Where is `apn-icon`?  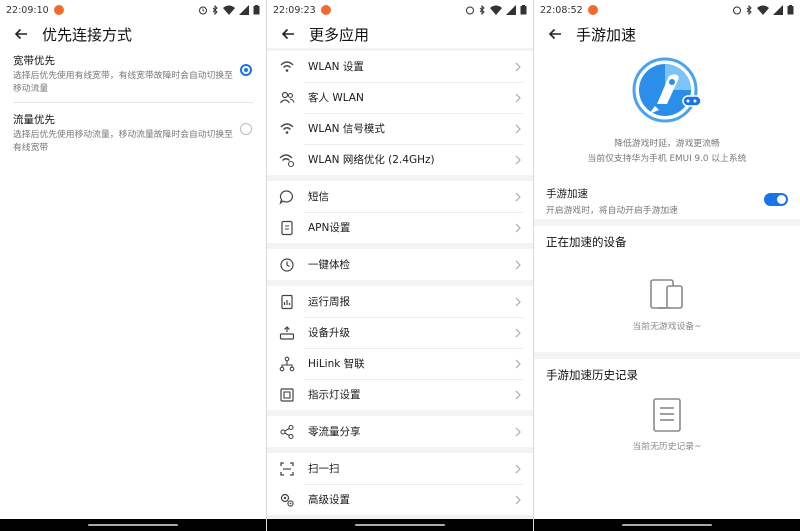 apn-icon is located at coordinates (287, 228).